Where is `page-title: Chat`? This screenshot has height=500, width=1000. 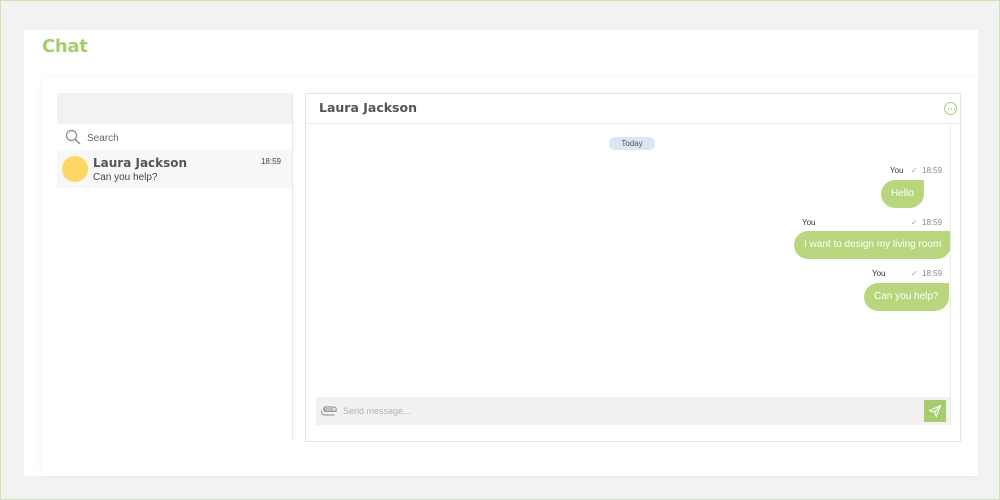 page-title: Chat is located at coordinates (65, 46).